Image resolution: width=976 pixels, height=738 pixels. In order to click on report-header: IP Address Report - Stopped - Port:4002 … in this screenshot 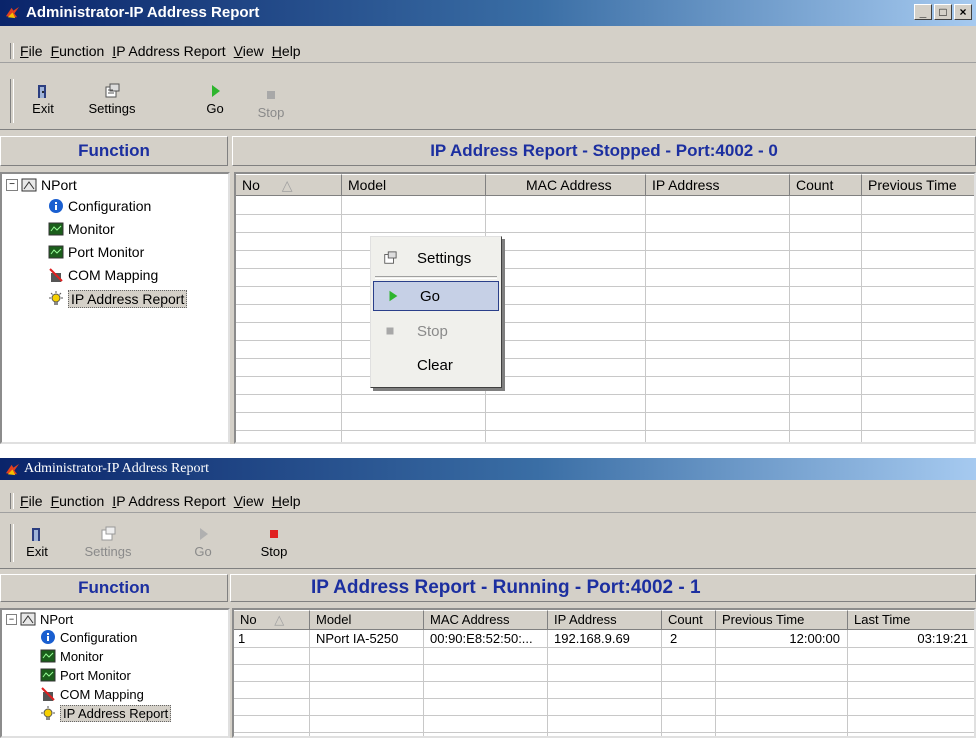, I will do `click(604, 151)`.